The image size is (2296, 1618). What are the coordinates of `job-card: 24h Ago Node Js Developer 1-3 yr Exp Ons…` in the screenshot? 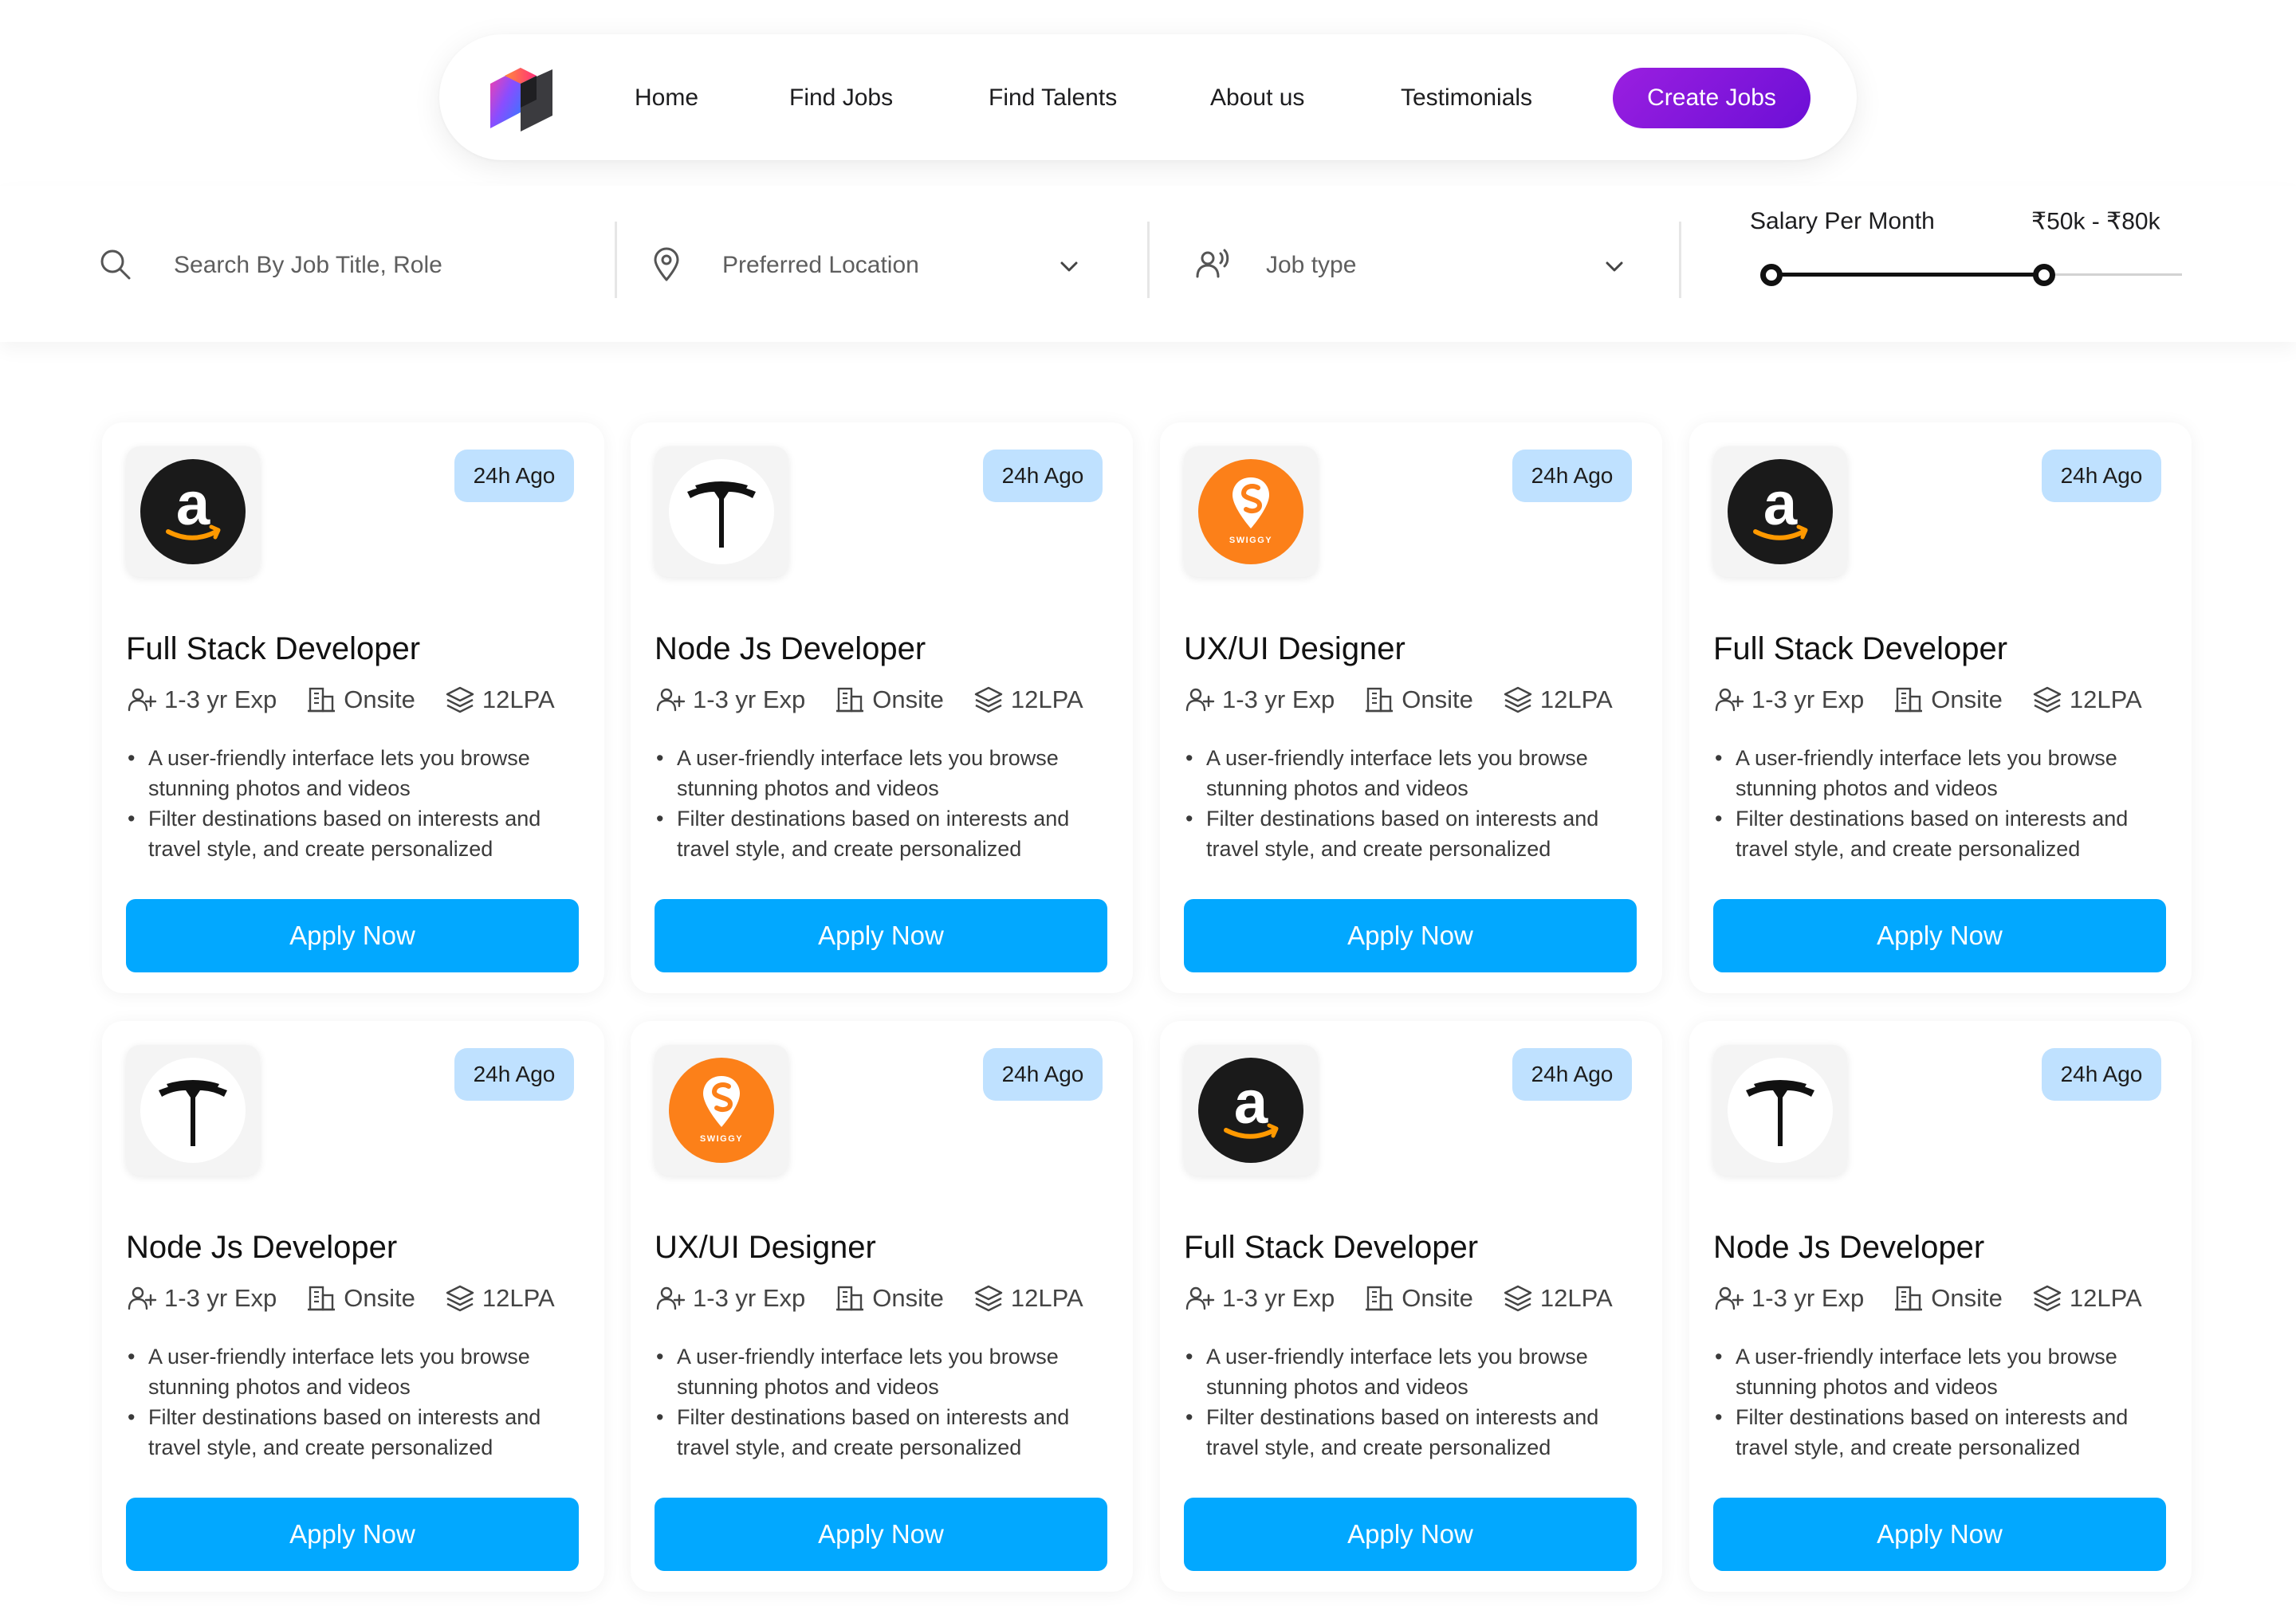 It's located at (353, 1306).